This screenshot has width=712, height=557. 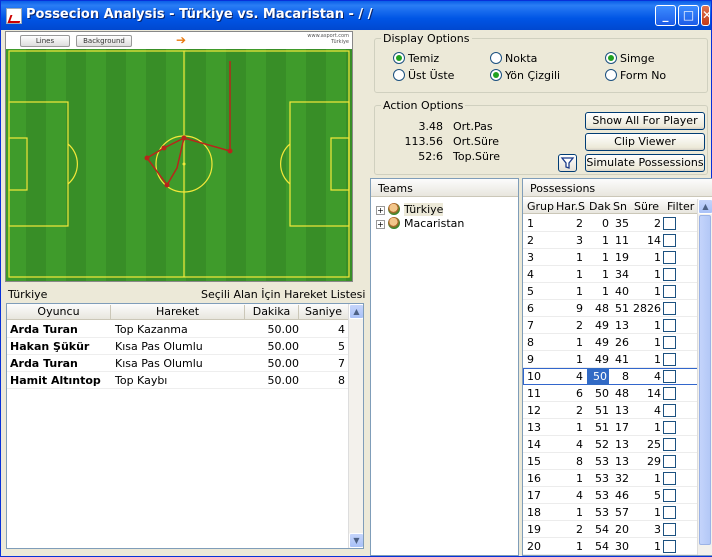 I want to click on table-row: Arda Turan Top Kazanma 50.00 4, so click(x=178, y=329).